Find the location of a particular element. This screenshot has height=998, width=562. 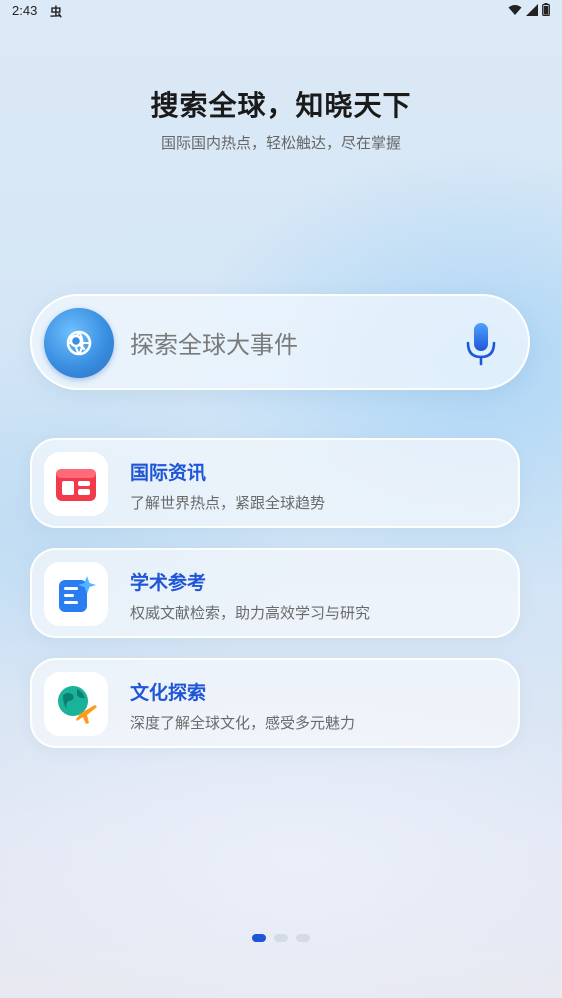

status-icons is located at coordinates (529, 9).